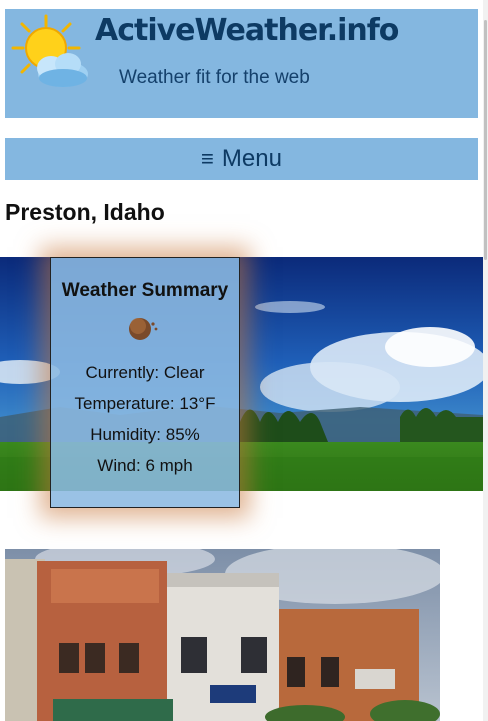  Describe the element at coordinates (145, 403) in the screenshot. I see `summary-temperature: Temperature: 13°F` at that location.